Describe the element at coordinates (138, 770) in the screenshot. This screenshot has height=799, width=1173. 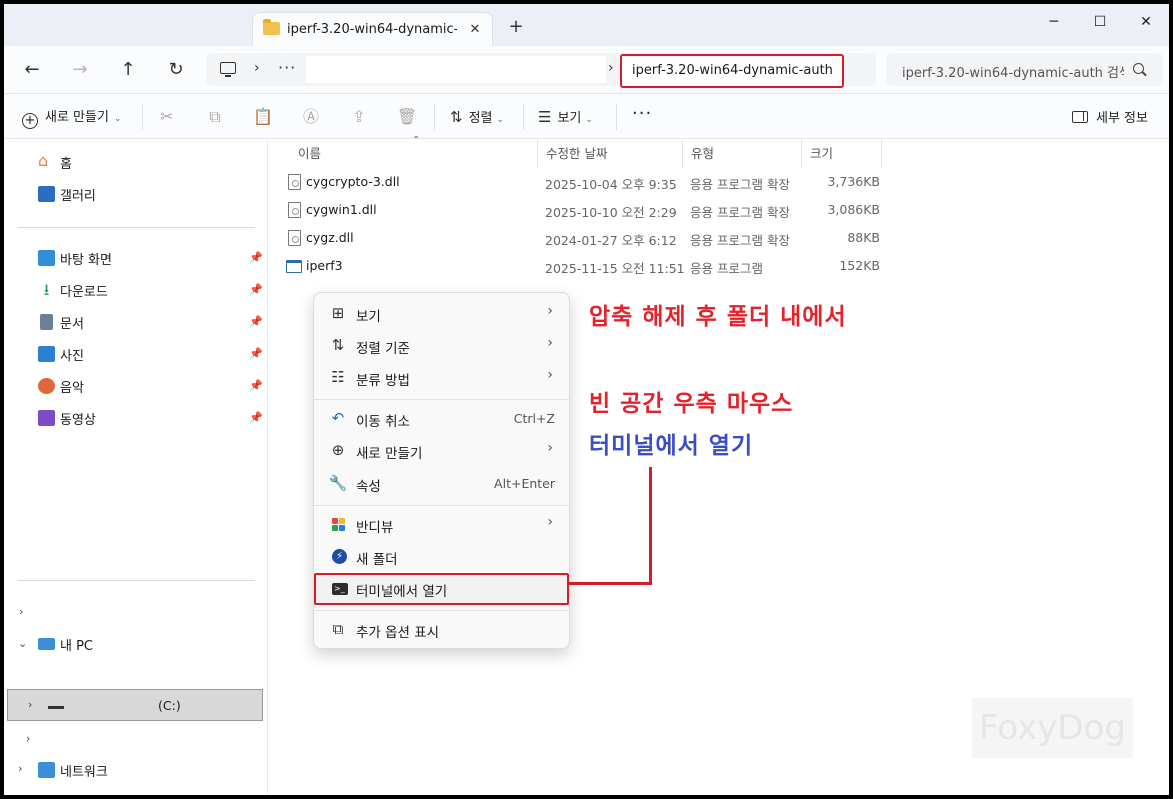
I see `sidebar-item-network: › 네트워크` at that location.